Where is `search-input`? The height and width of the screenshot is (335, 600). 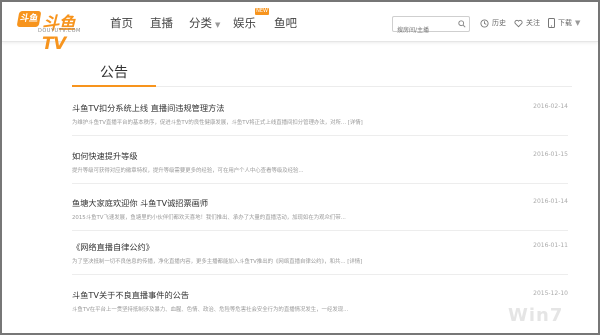 search-input is located at coordinates (424, 30).